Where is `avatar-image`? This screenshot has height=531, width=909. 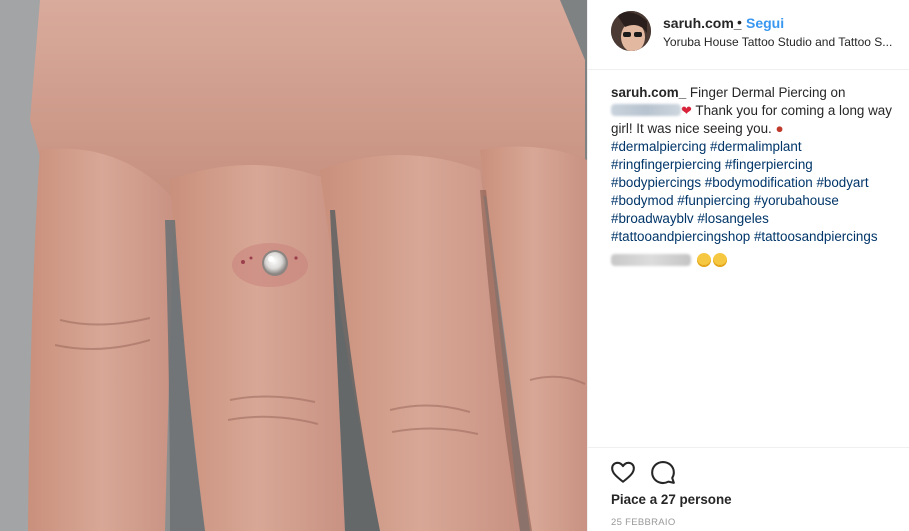
avatar-image is located at coordinates (631, 31).